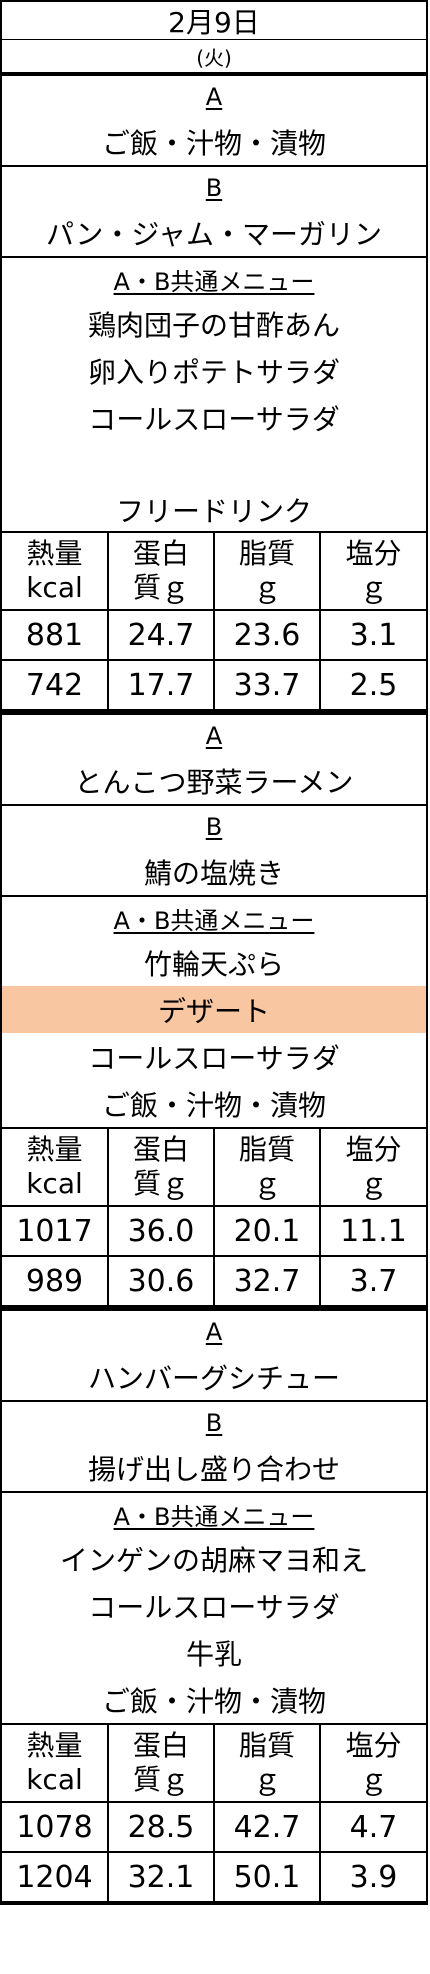  What do you see at coordinates (267, 1231) in the screenshot?
I see `fat-value: 20.1` at bounding box center [267, 1231].